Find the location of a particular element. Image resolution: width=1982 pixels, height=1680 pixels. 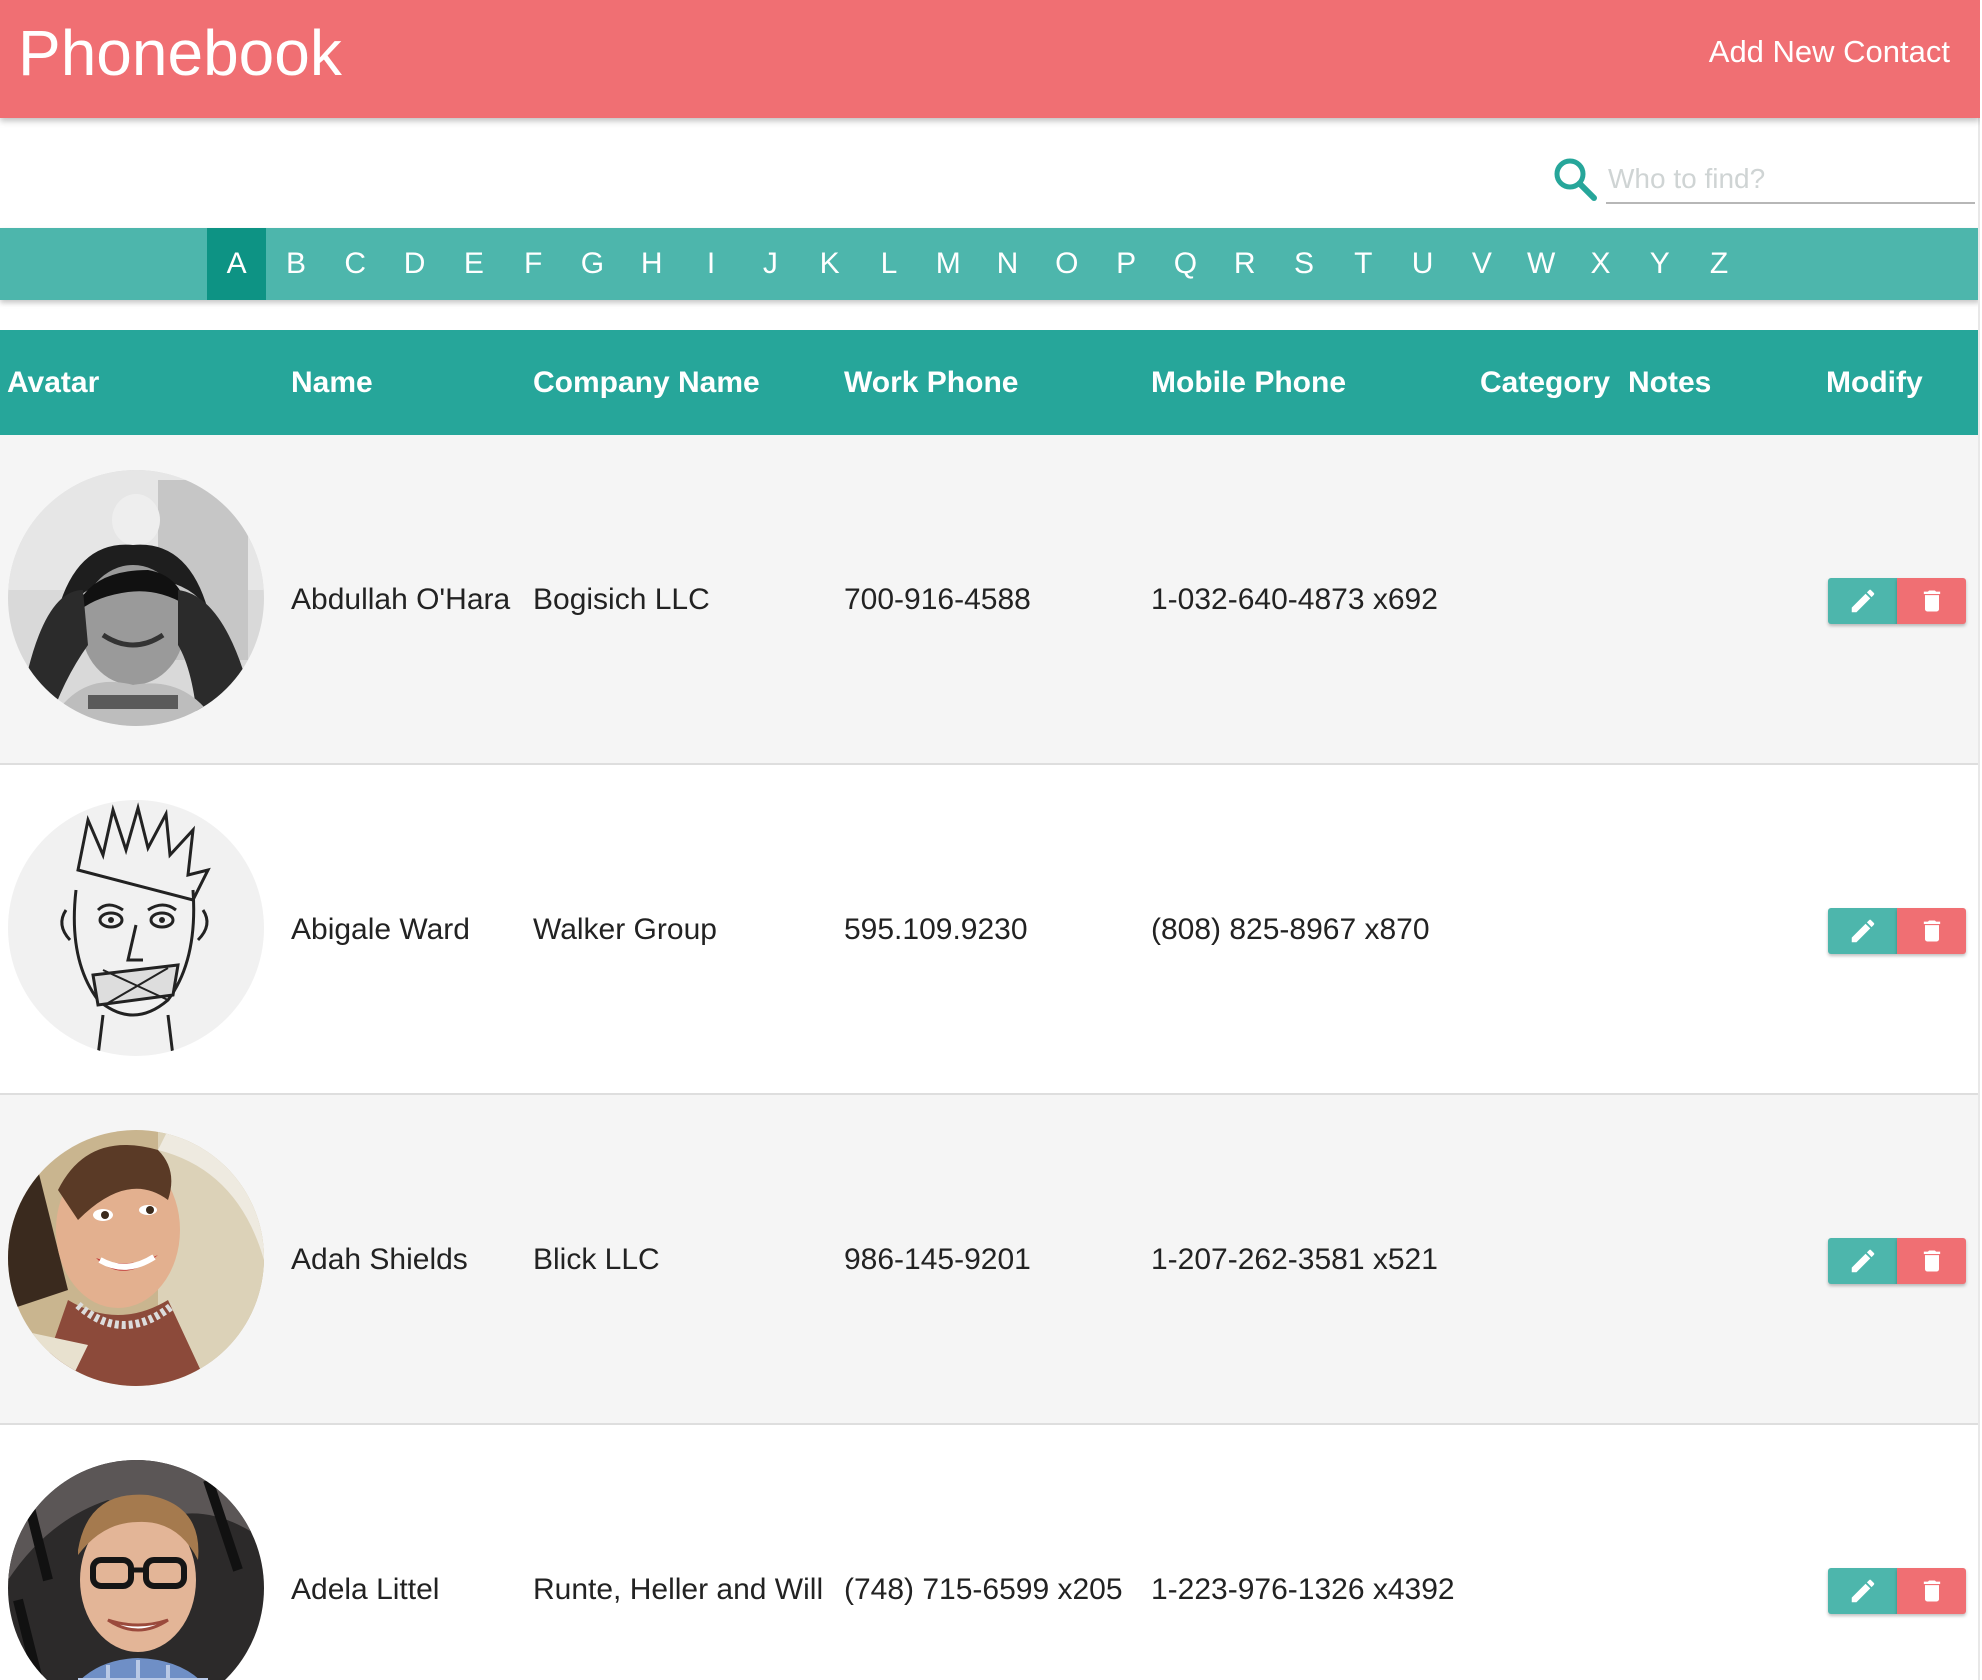

letter-filter-r: R is located at coordinates (1244, 264).